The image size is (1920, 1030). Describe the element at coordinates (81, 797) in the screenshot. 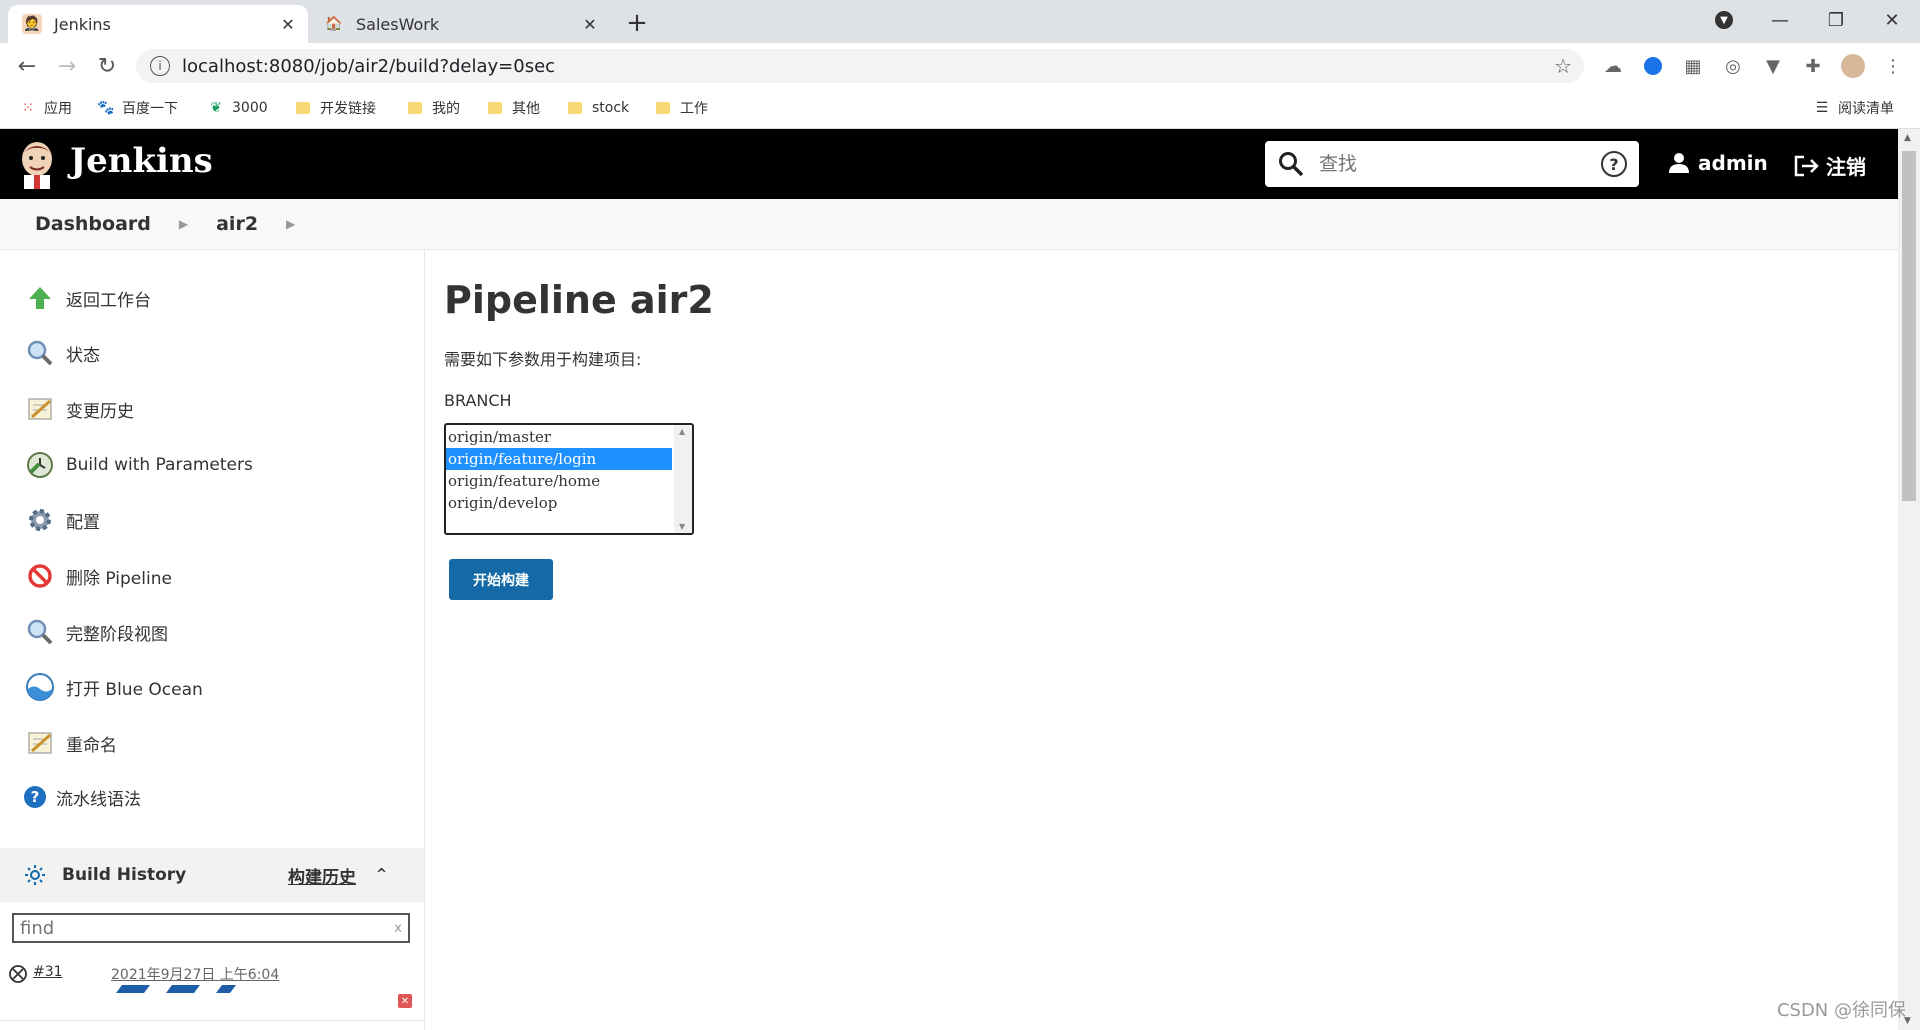

I see `sidebar-item-pipeline-syntax: ? 流水线语法` at that location.